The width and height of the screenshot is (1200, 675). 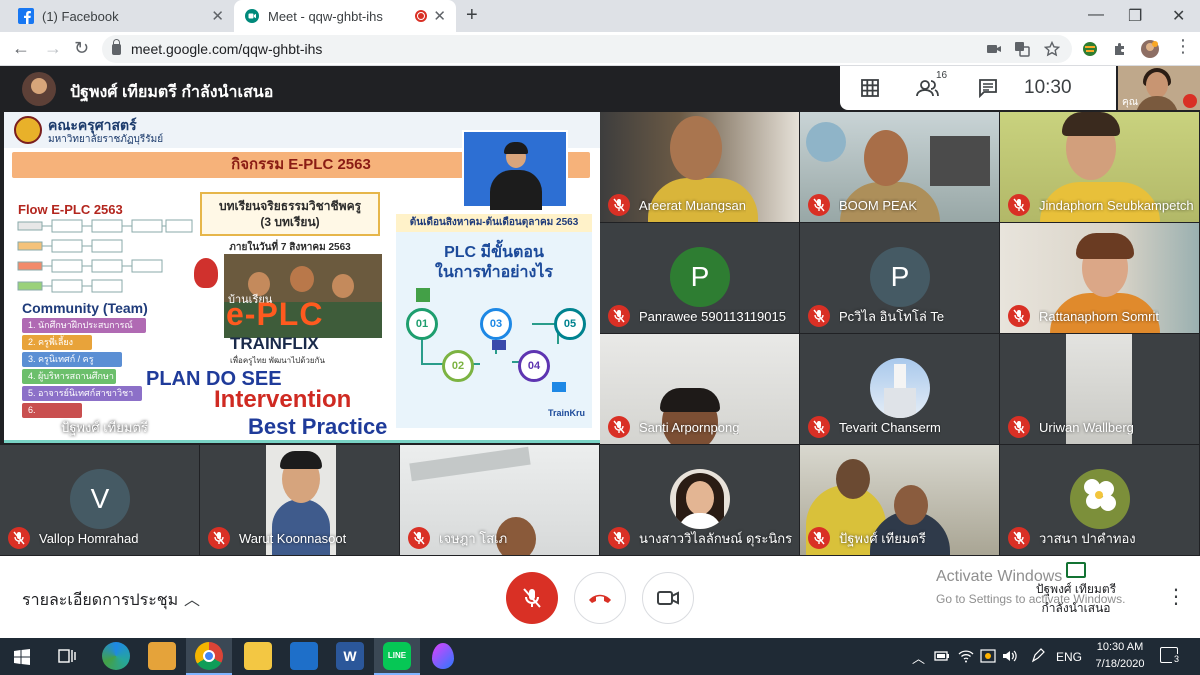 I want to click on participant-tile: P Panrawee 590113119015, so click(x=699, y=278).